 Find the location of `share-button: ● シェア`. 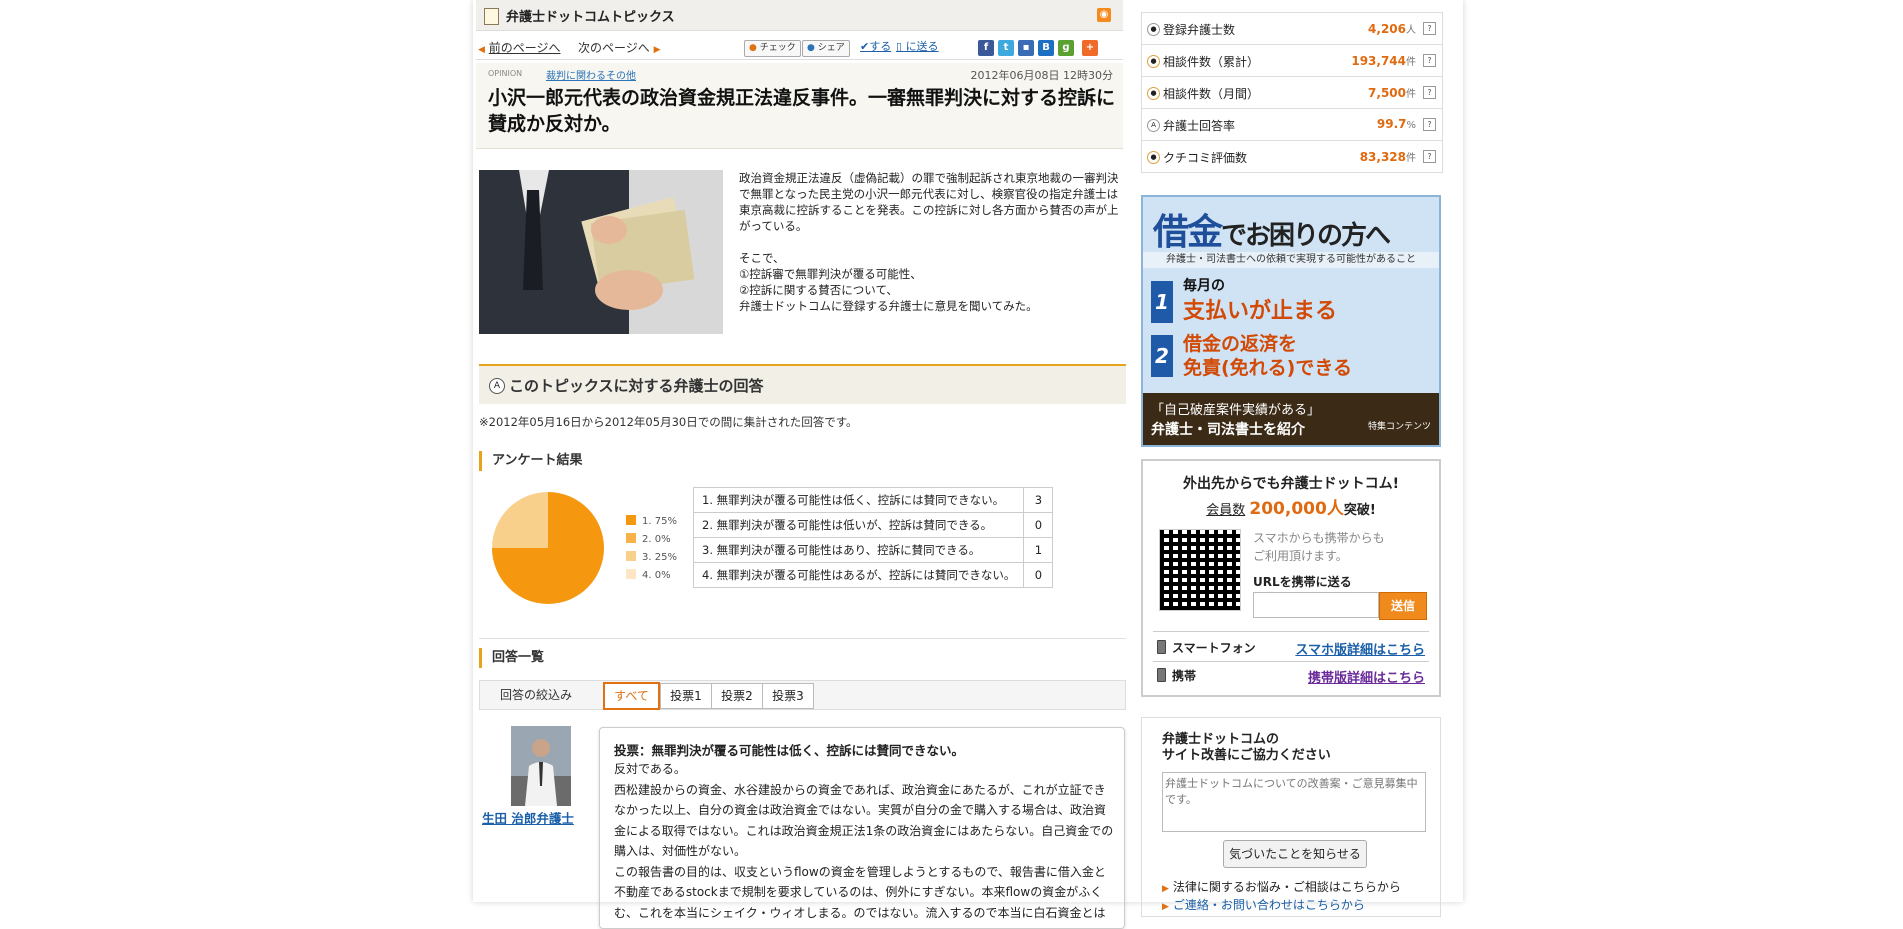

share-button: ● シェア is located at coordinates (826, 48).